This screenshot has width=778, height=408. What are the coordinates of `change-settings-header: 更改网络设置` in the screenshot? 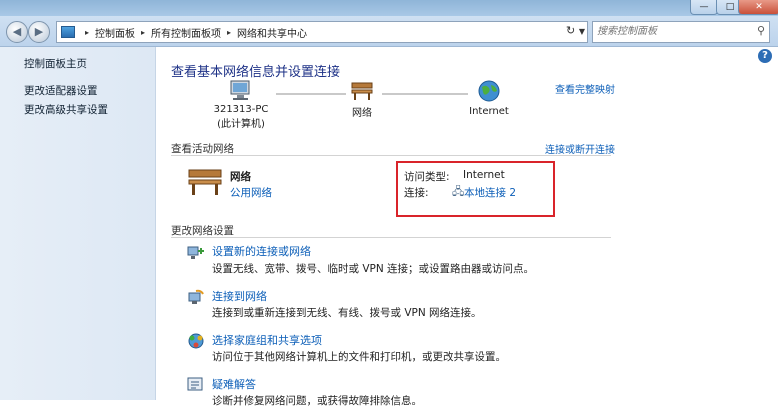 It's located at (202, 231).